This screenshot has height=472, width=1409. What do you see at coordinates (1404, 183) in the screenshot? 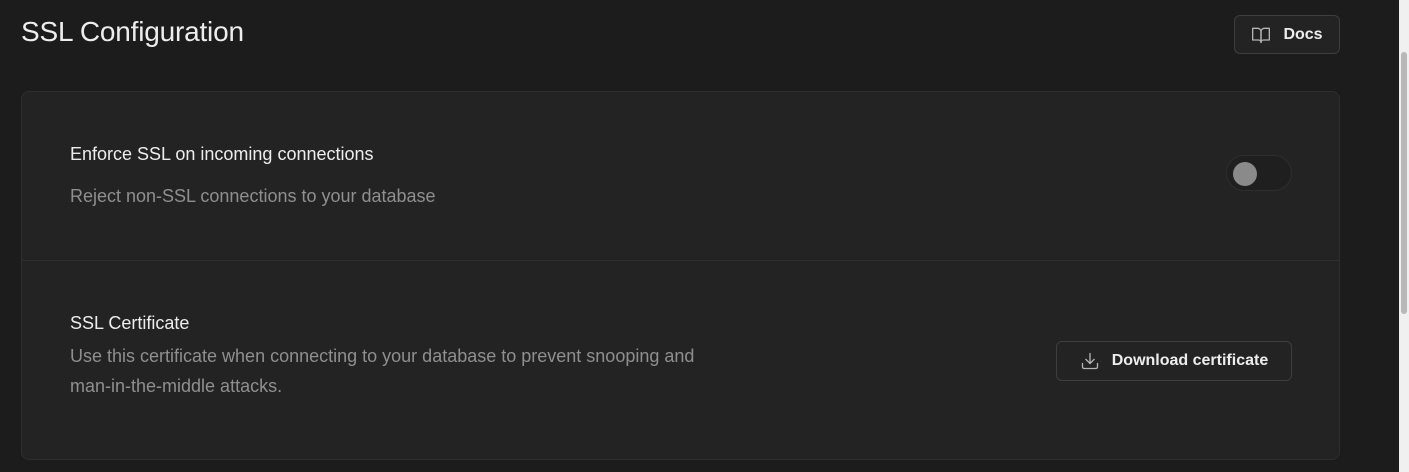
I see `scrollbar-thumb` at bounding box center [1404, 183].